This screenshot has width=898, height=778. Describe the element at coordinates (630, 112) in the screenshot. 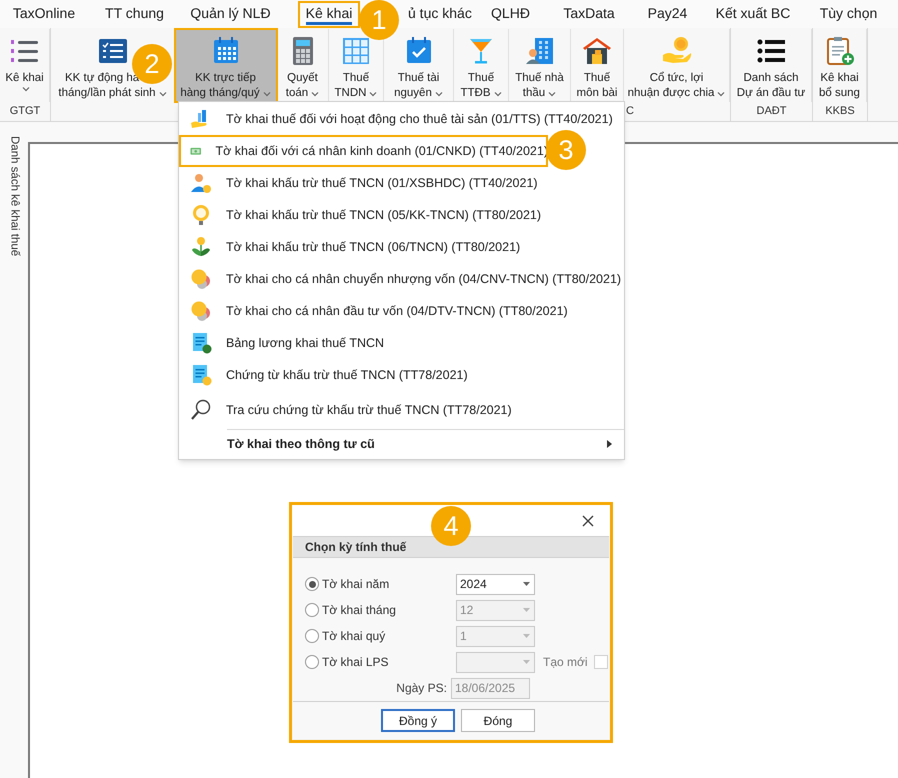

I see `group-label: C` at that location.